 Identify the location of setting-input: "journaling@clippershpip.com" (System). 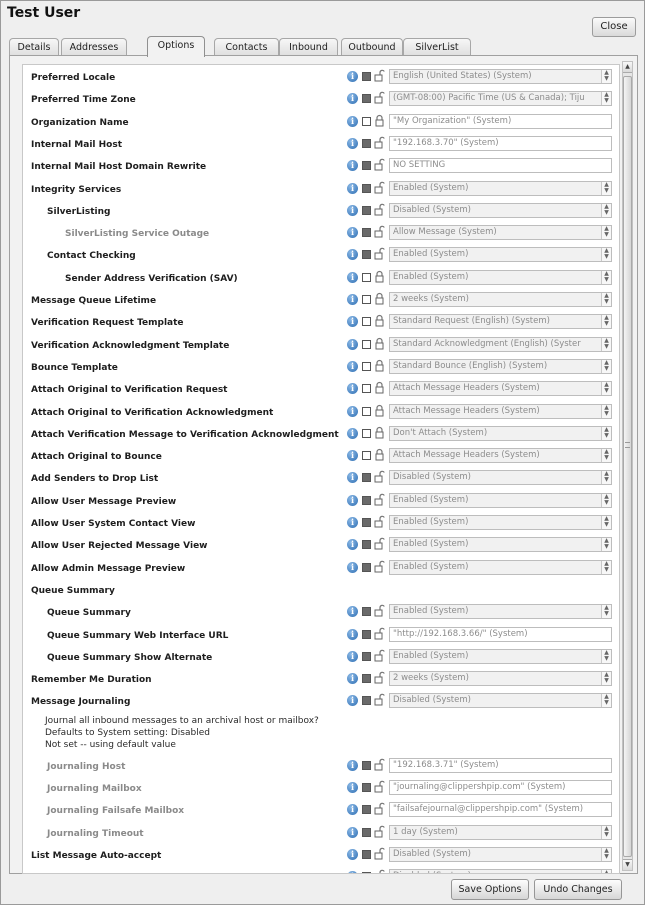
(500, 787).